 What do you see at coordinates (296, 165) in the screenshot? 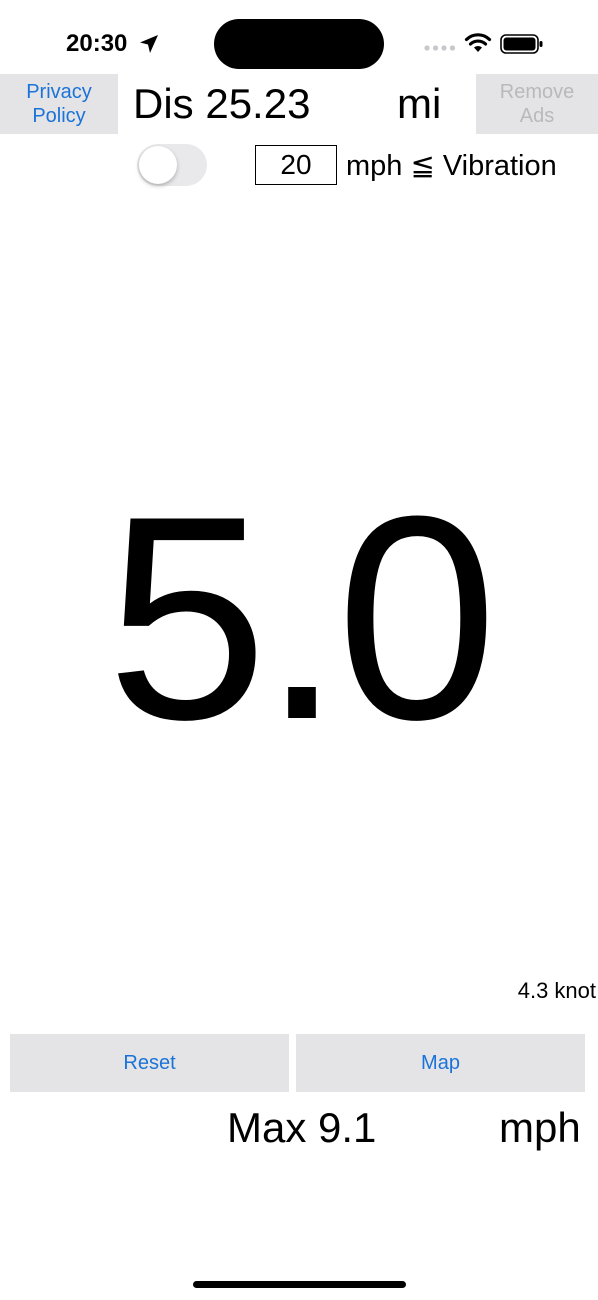
I see `vibration-threshold-input` at bounding box center [296, 165].